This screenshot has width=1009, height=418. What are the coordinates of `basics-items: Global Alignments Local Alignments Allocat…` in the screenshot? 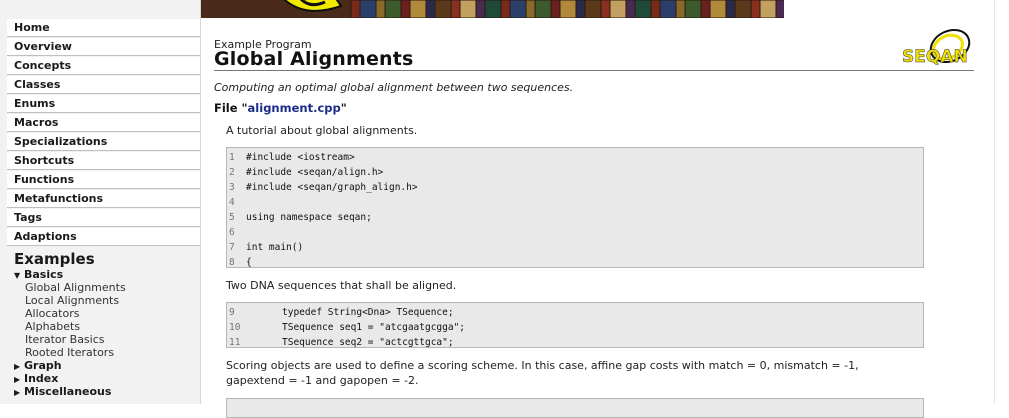 It's located at (107, 320).